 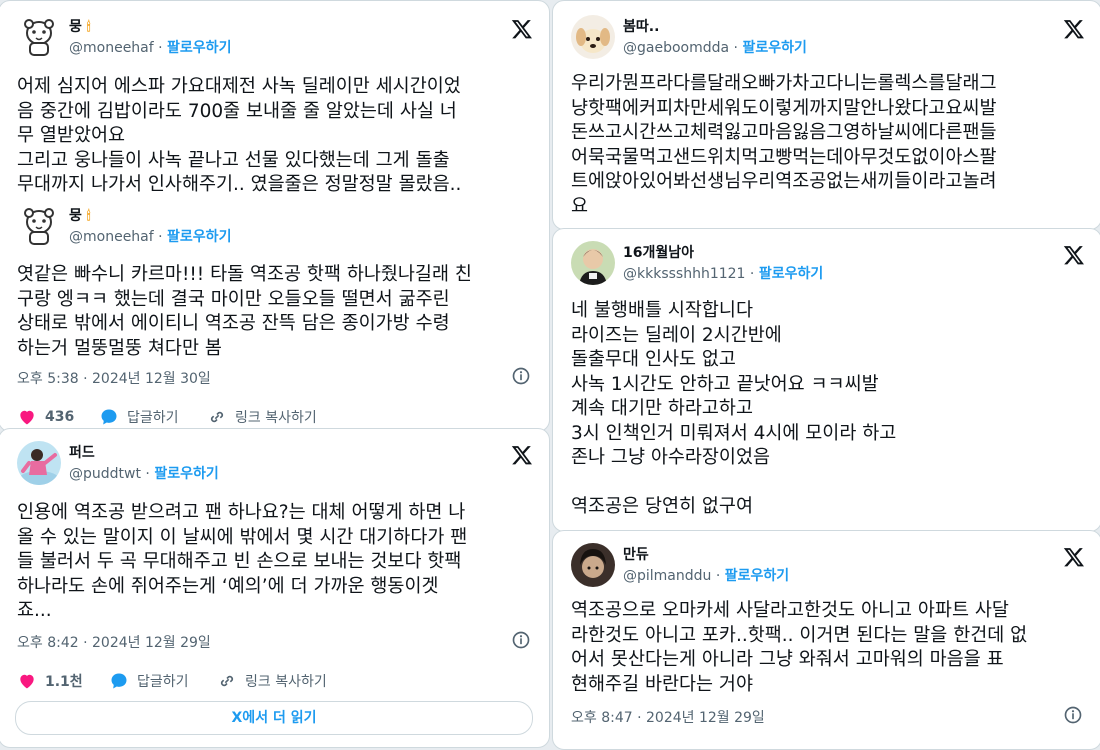 I want to click on handle-row: @kkkssshhh1121 · 팔로우하기, so click(x=723, y=274).